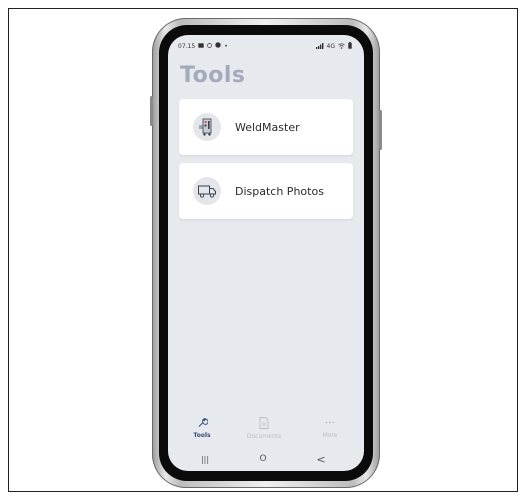  I want to click on bottom-nav: Tools Documents More, so click(266, 430).